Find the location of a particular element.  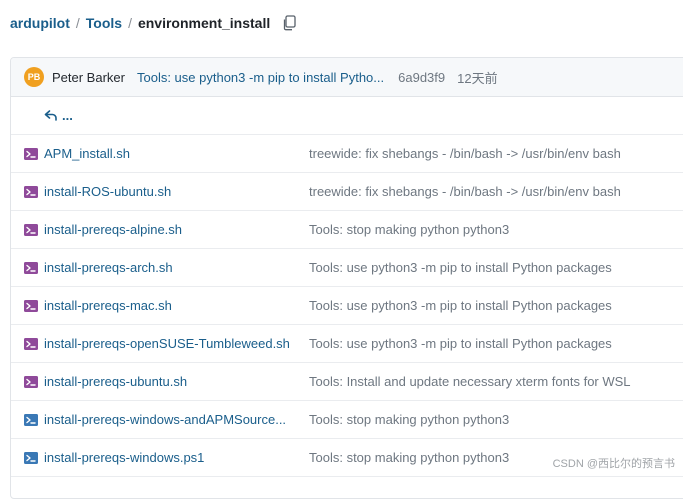

file-name-link: install-prereqs-ubuntu.sh is located at coordinates (175, 381).